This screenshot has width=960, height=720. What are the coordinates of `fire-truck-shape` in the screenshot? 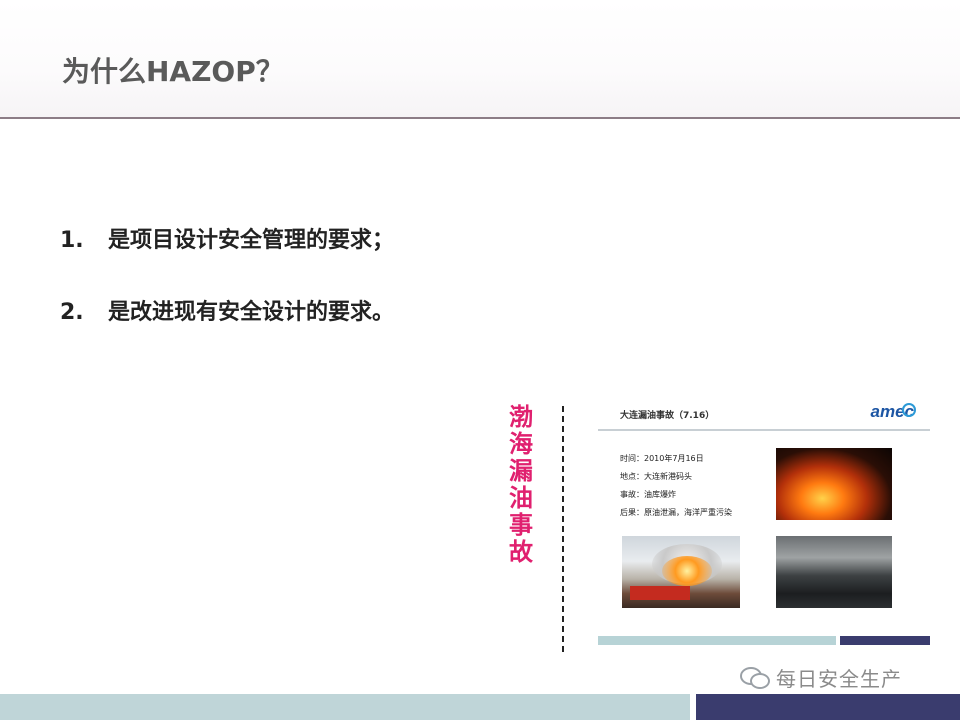 It's located at (660, 593).